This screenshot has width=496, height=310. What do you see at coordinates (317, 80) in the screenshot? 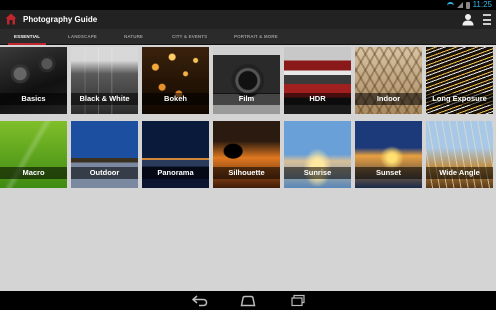
I see `tile-hdr: HDR` at bounding box center [317, 80].